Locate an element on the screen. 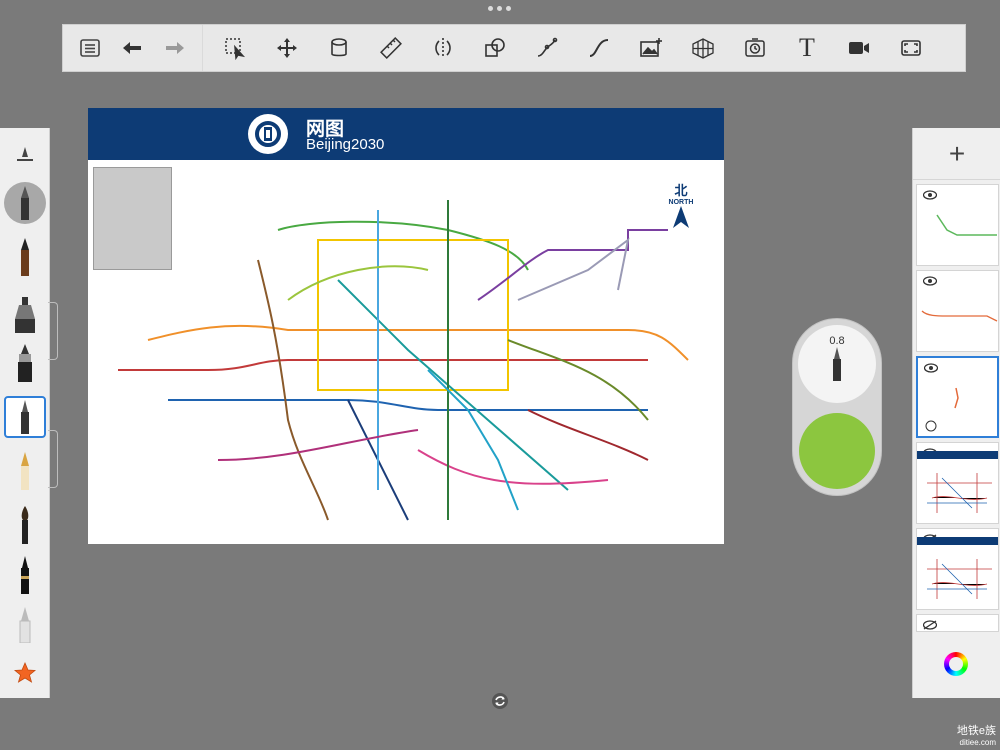 The height and width of the screenshot is (750, 1000). watermark: 地铁e族 ditiee.com is located at coordinates (976, 734).